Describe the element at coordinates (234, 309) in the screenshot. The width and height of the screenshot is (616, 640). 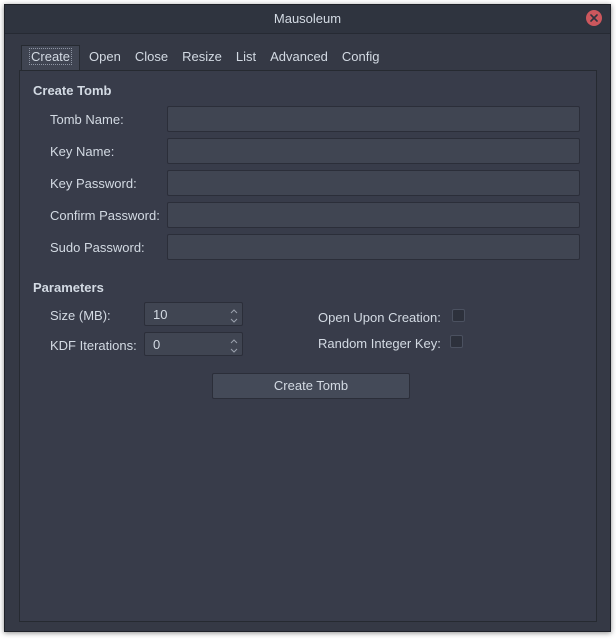
I see `size-increment` at that location.